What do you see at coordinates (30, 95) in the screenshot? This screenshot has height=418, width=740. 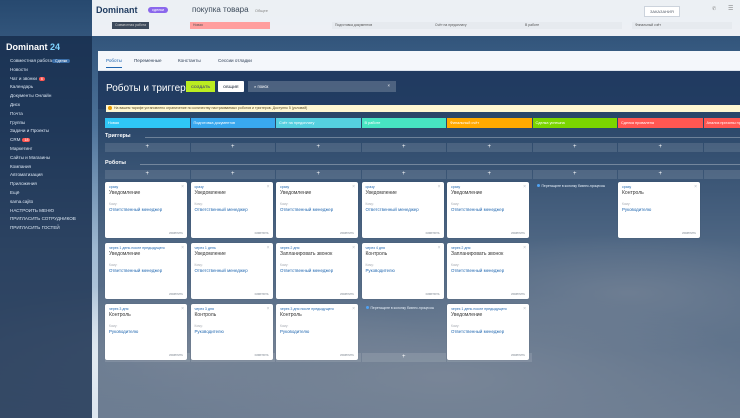 I see `sidebar-item: Документы Онлайн` at bounding box center [30, 95].